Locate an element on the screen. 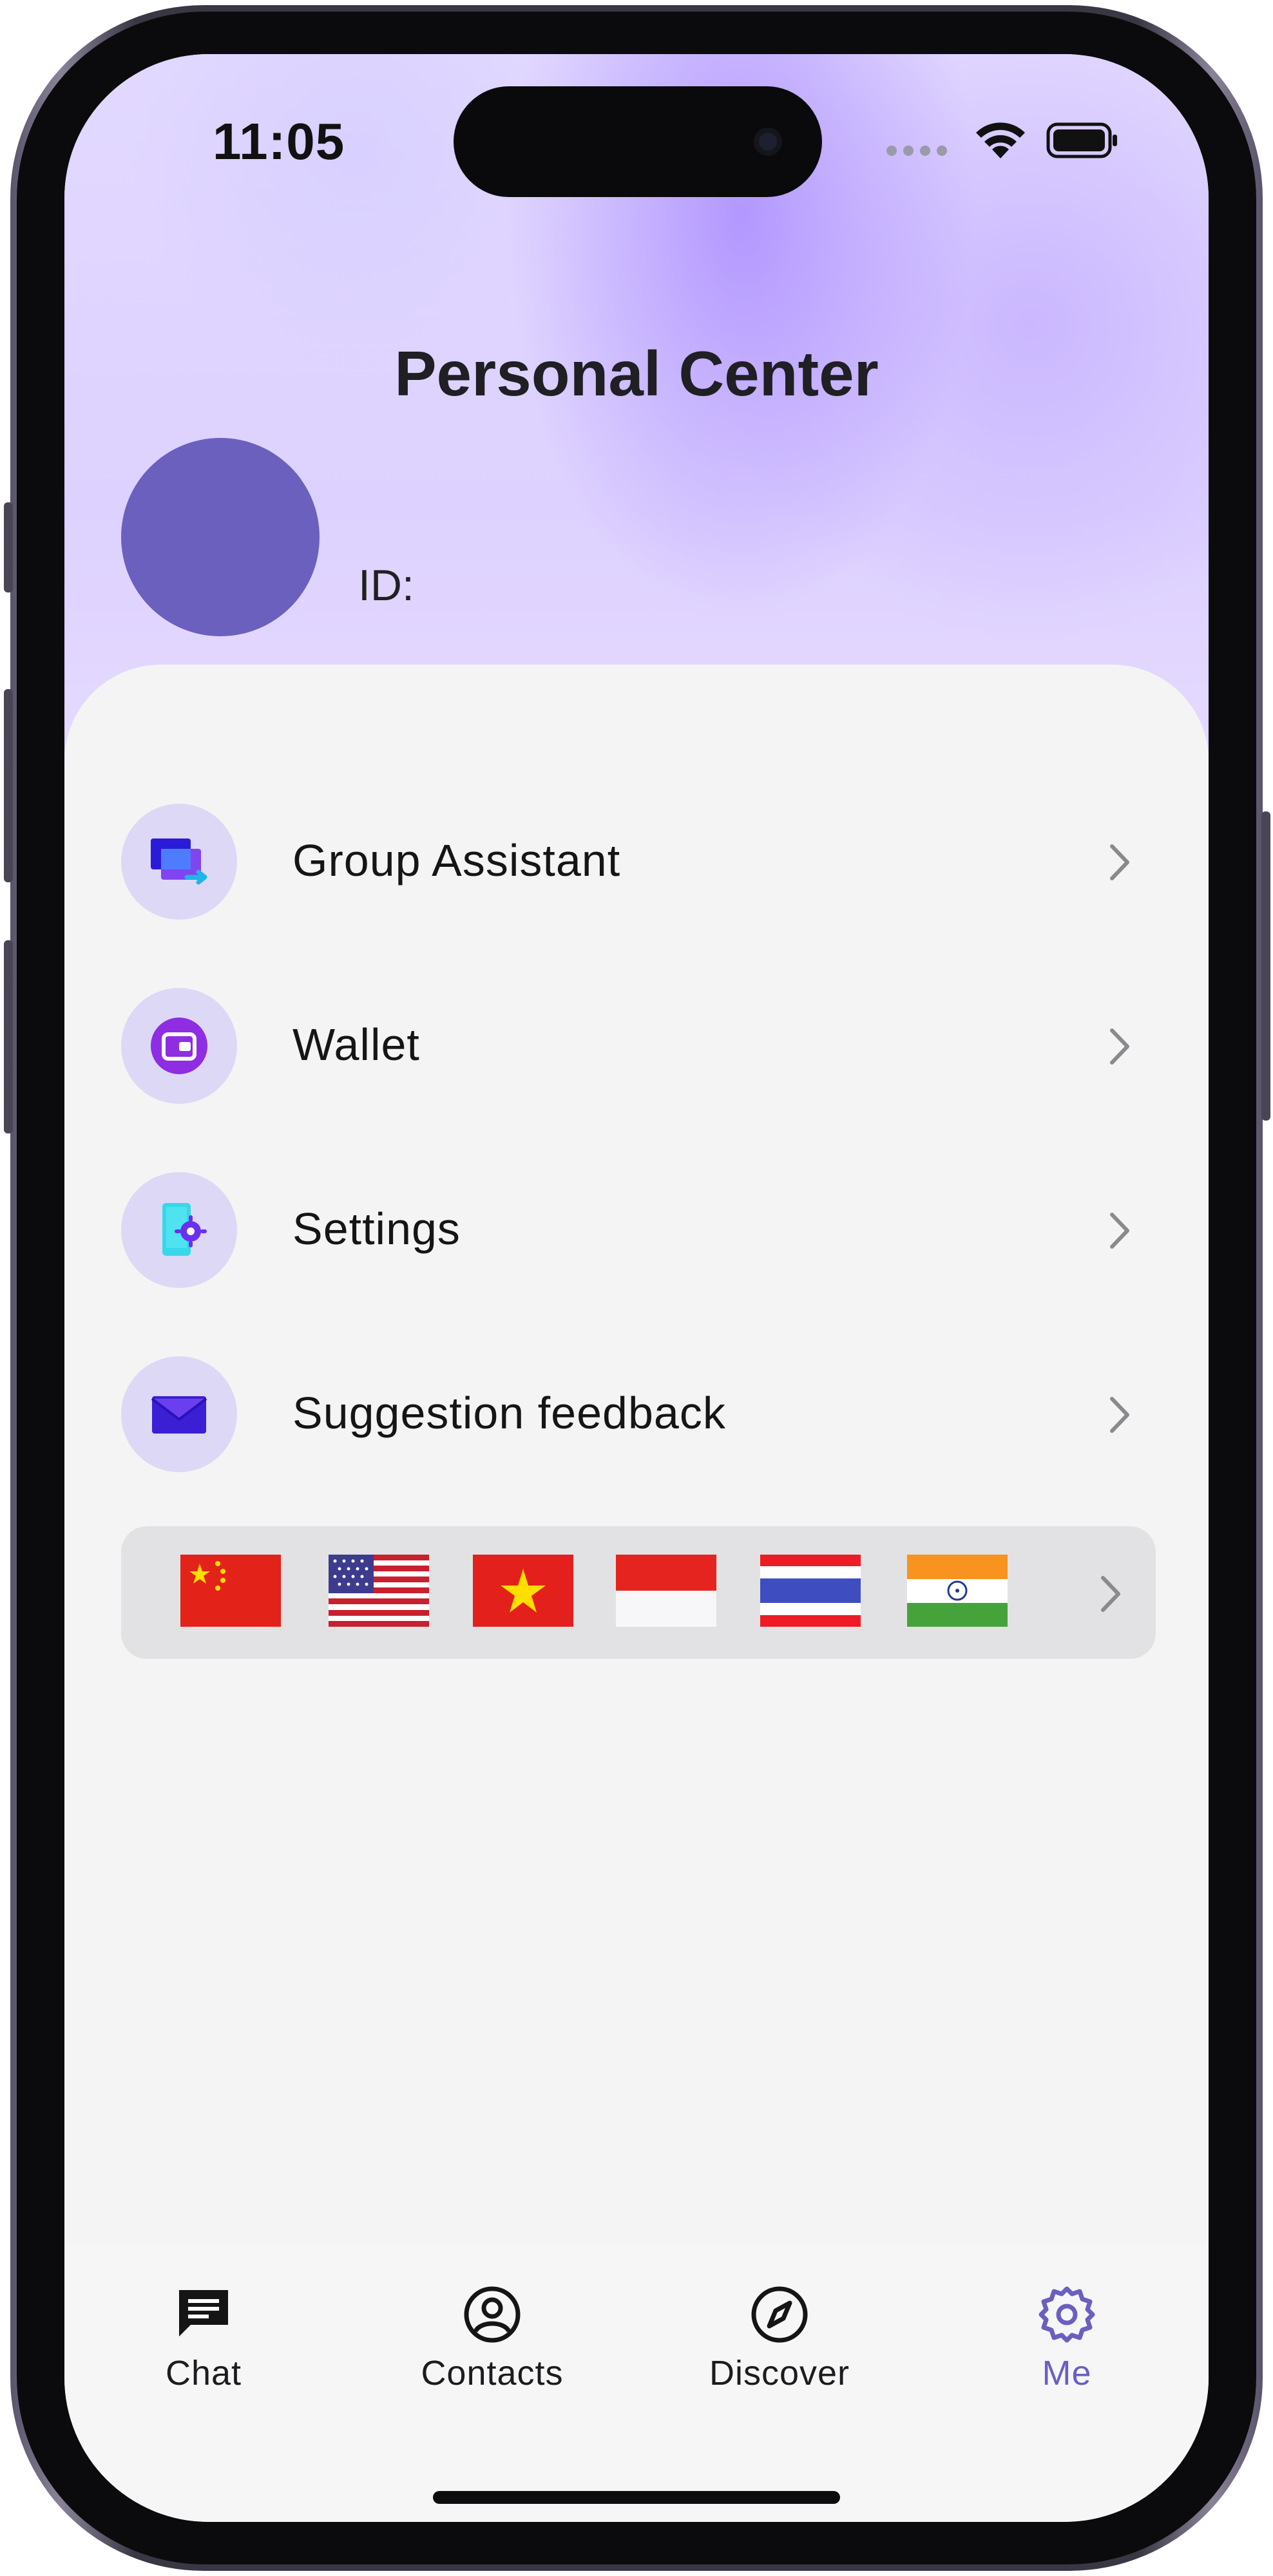  group-assistant-icon is located at coordinates (179, 861).